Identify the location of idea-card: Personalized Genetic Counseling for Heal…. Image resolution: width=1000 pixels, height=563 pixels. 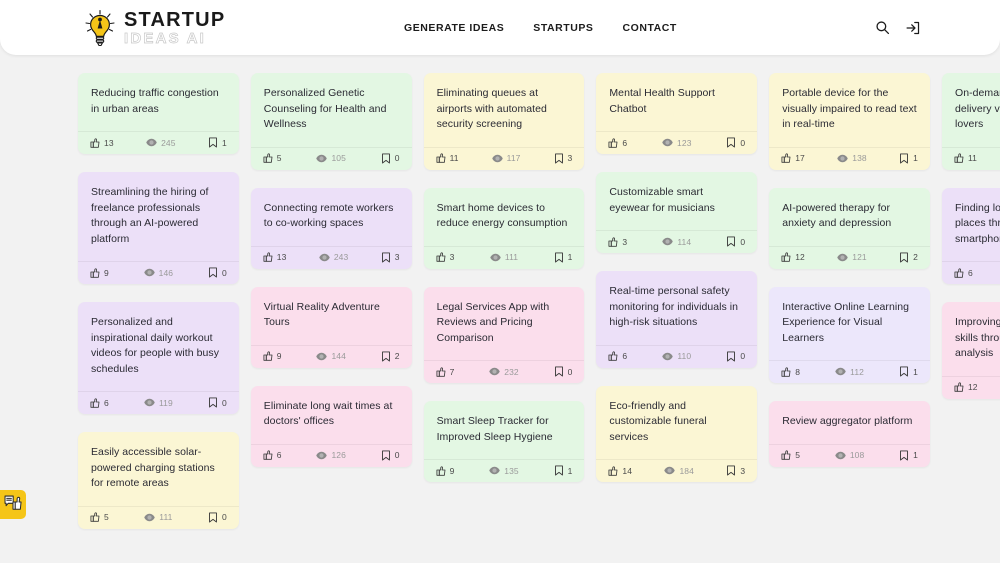
(331, 121).